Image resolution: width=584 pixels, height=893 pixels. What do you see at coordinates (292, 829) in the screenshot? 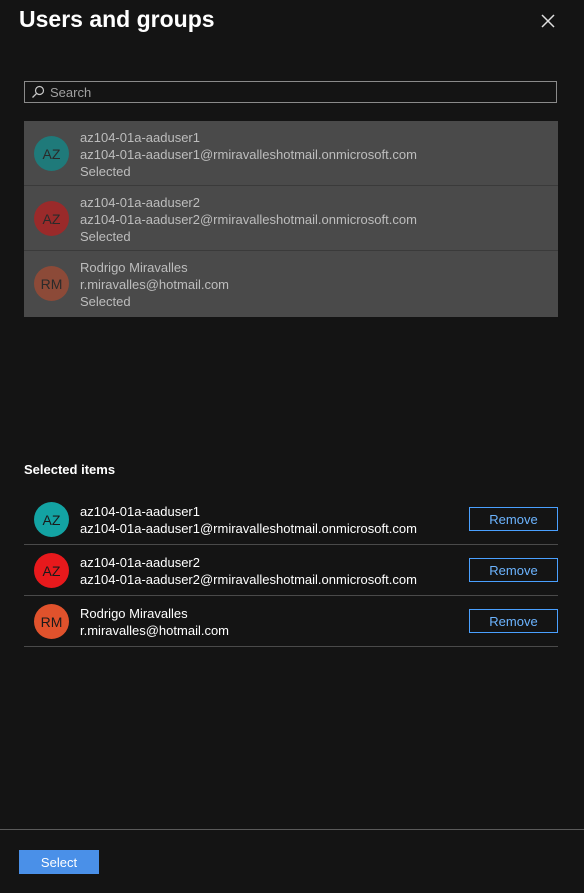
I see `footer-divider` at bounding box center [292, 829].